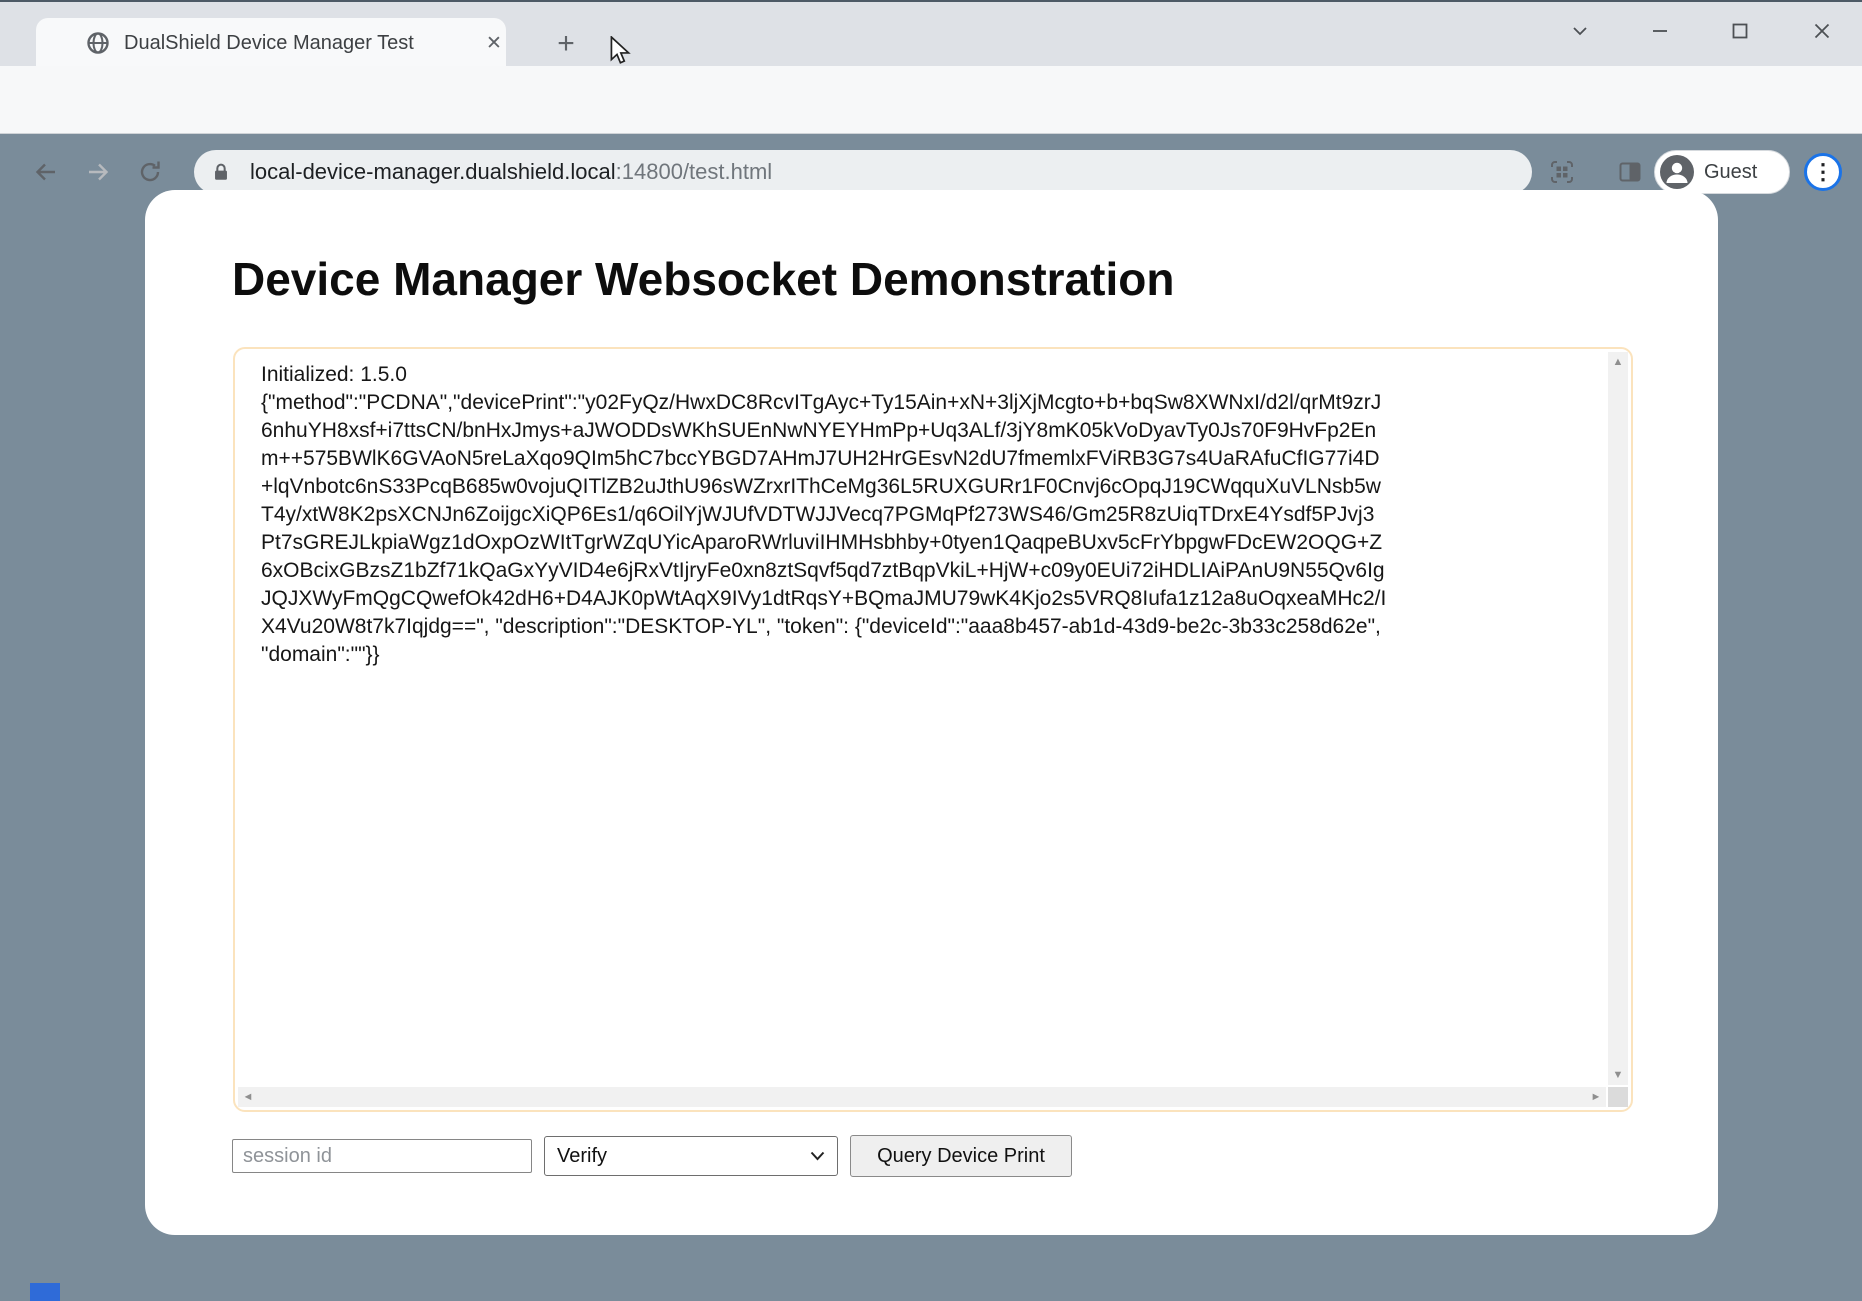 This screenshot has width=1862, height=1301. I want to click on tab-title: DualShield Device Manager Test, so click(269, 43).